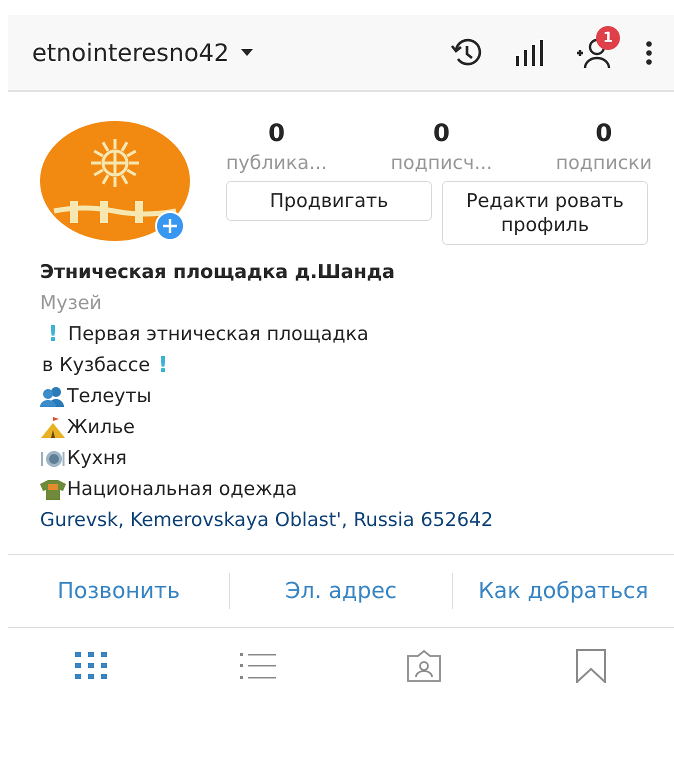 This screenshot has height=760, width=674. I want to click on bio-line: Жилье, so click(101, 427).